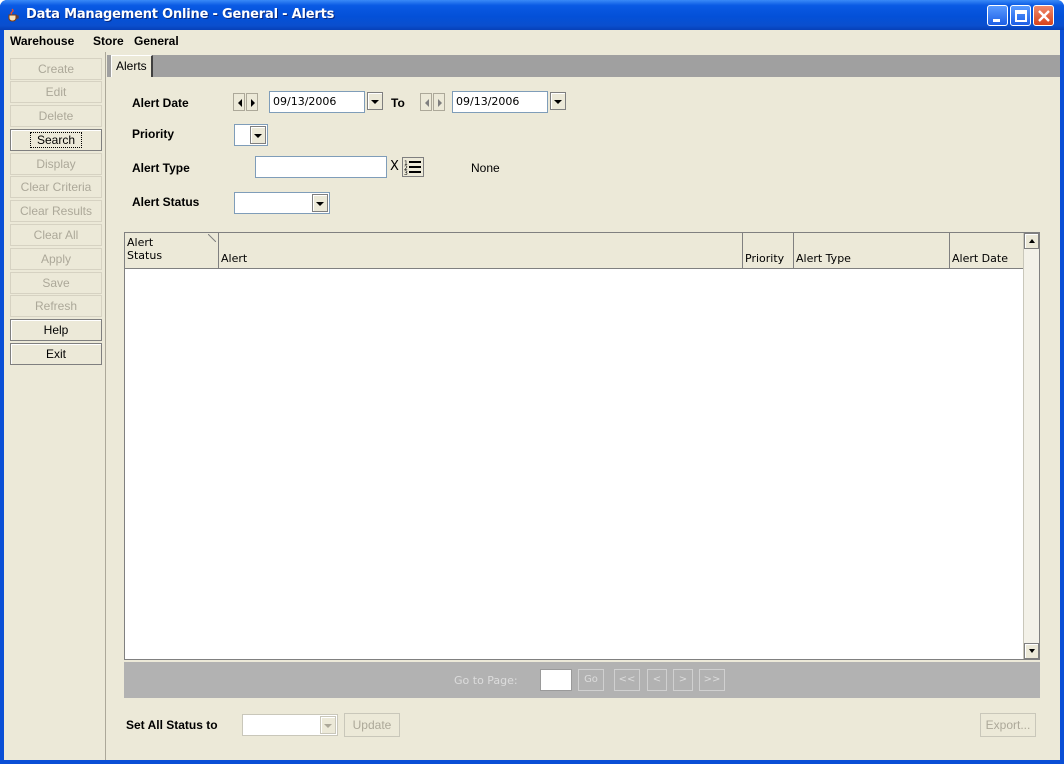 The image size is (1064, 764). I want to click on clear-all-button: Clear All, so click(56, 235).